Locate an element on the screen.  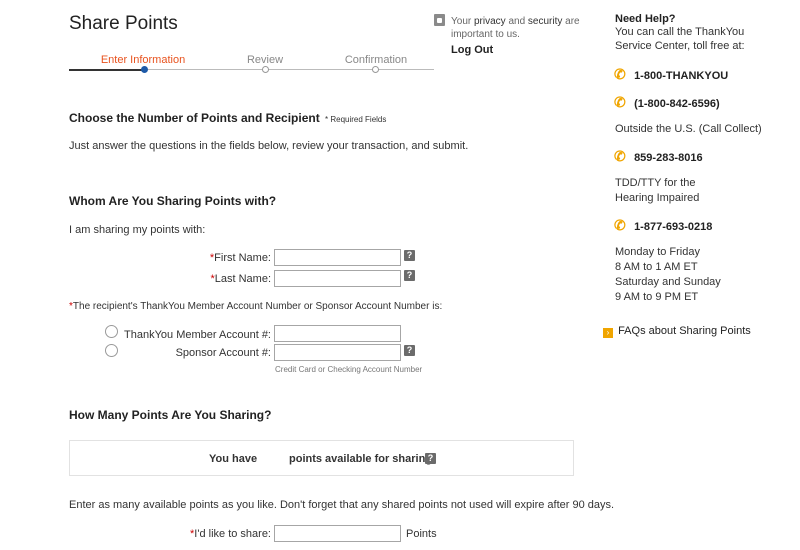
you-have-label: You have is located at coordinates (233, 459).